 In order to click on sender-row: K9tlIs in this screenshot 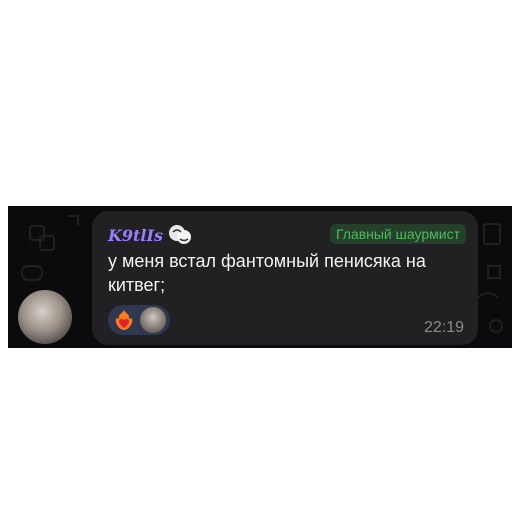, I will do `click(150, 235)`.